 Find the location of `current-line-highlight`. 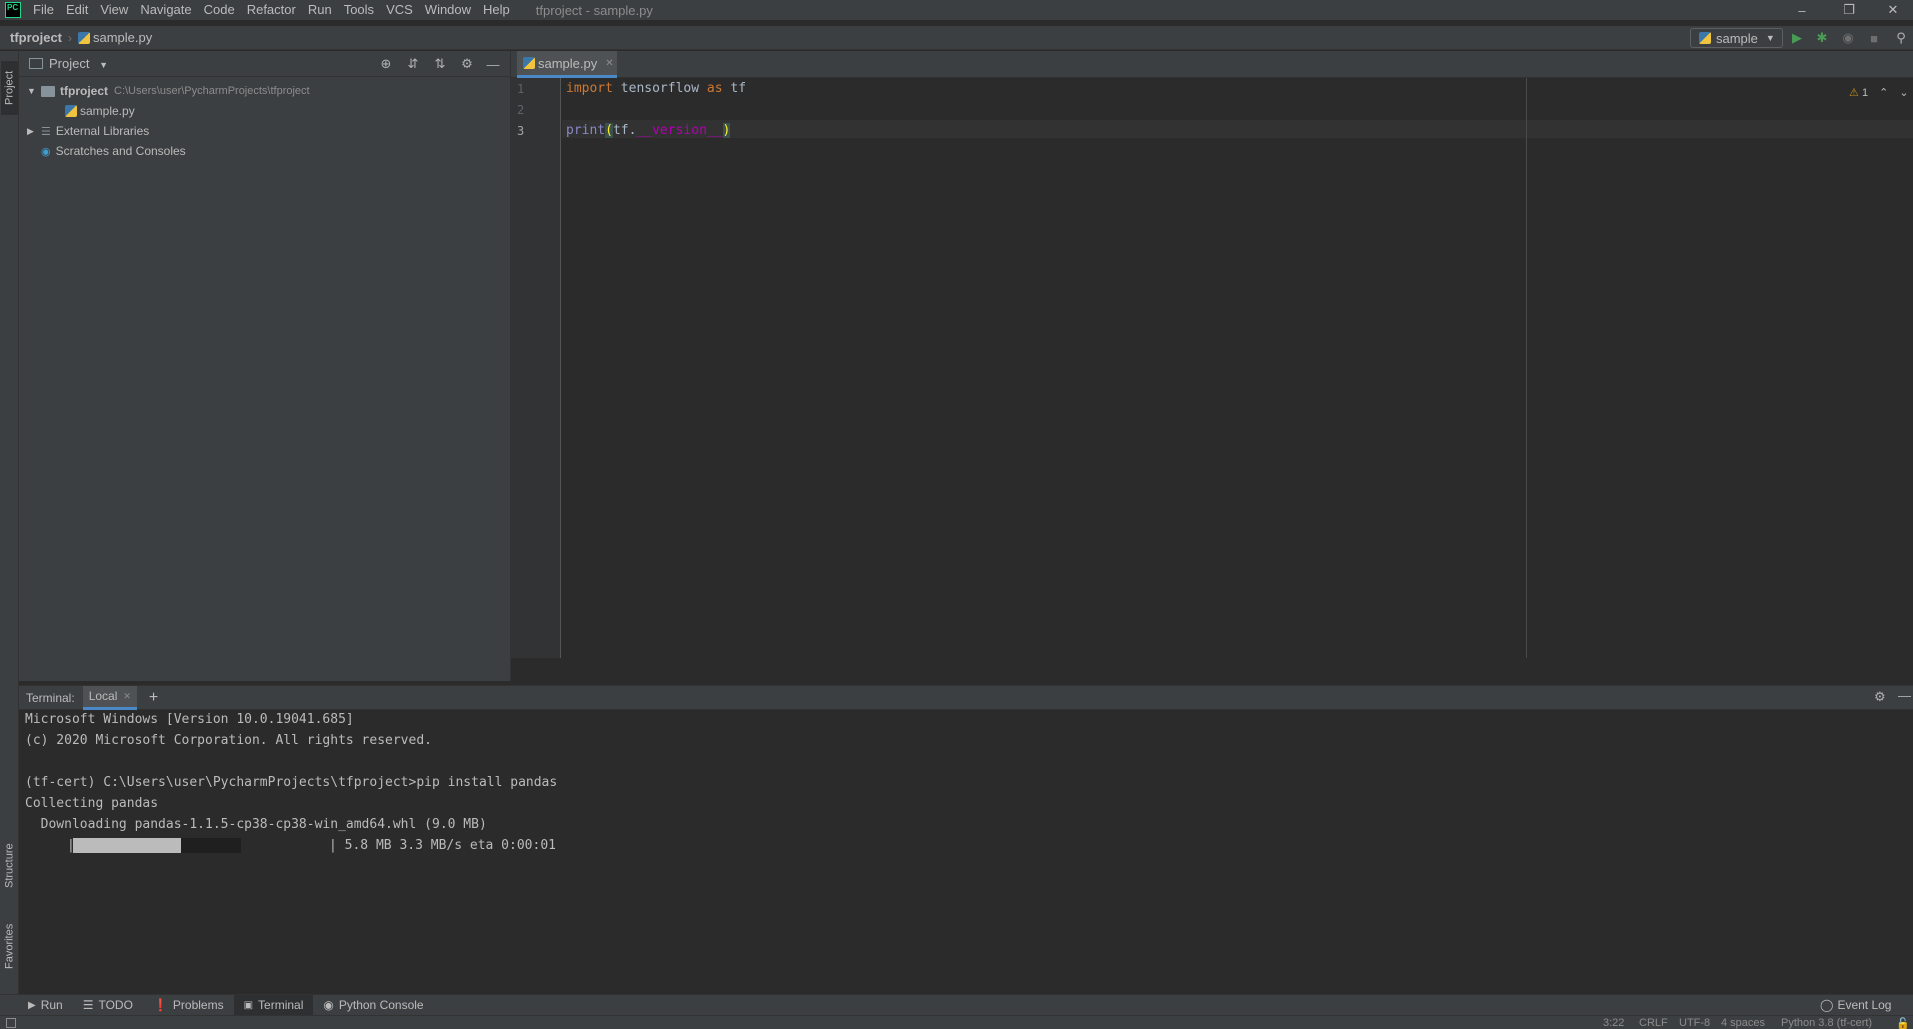

current-line-highlight is located at coordinates (1237, 129).